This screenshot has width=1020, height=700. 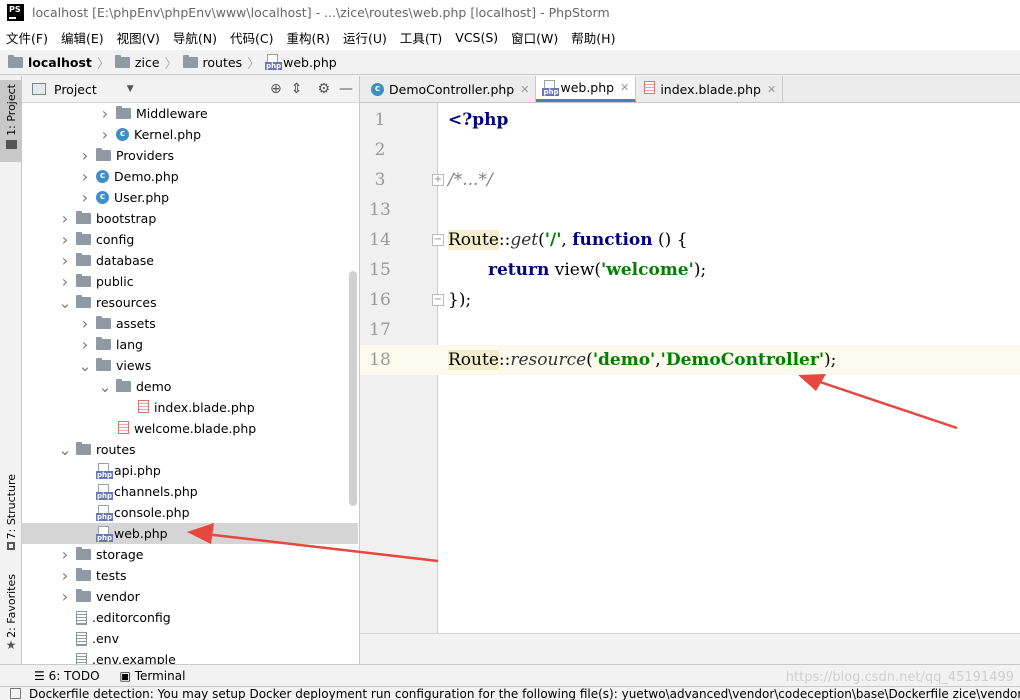 What do you see at coordinates (190, 575) in the screenshot?
I see `tree-item: › tests` at bounding box center [190, 575].